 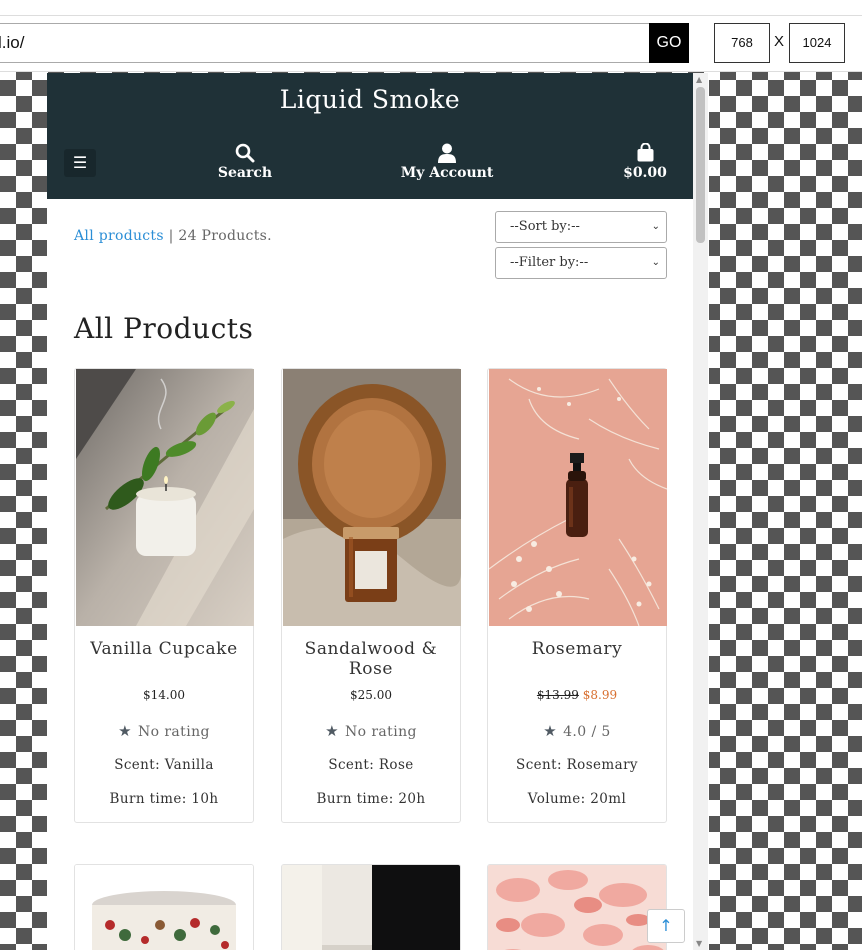 What do you see at coordinates (577, 799) in the screenshot?
I see `product-volume: Volume: 20ml` at bounding box center [577, 799].